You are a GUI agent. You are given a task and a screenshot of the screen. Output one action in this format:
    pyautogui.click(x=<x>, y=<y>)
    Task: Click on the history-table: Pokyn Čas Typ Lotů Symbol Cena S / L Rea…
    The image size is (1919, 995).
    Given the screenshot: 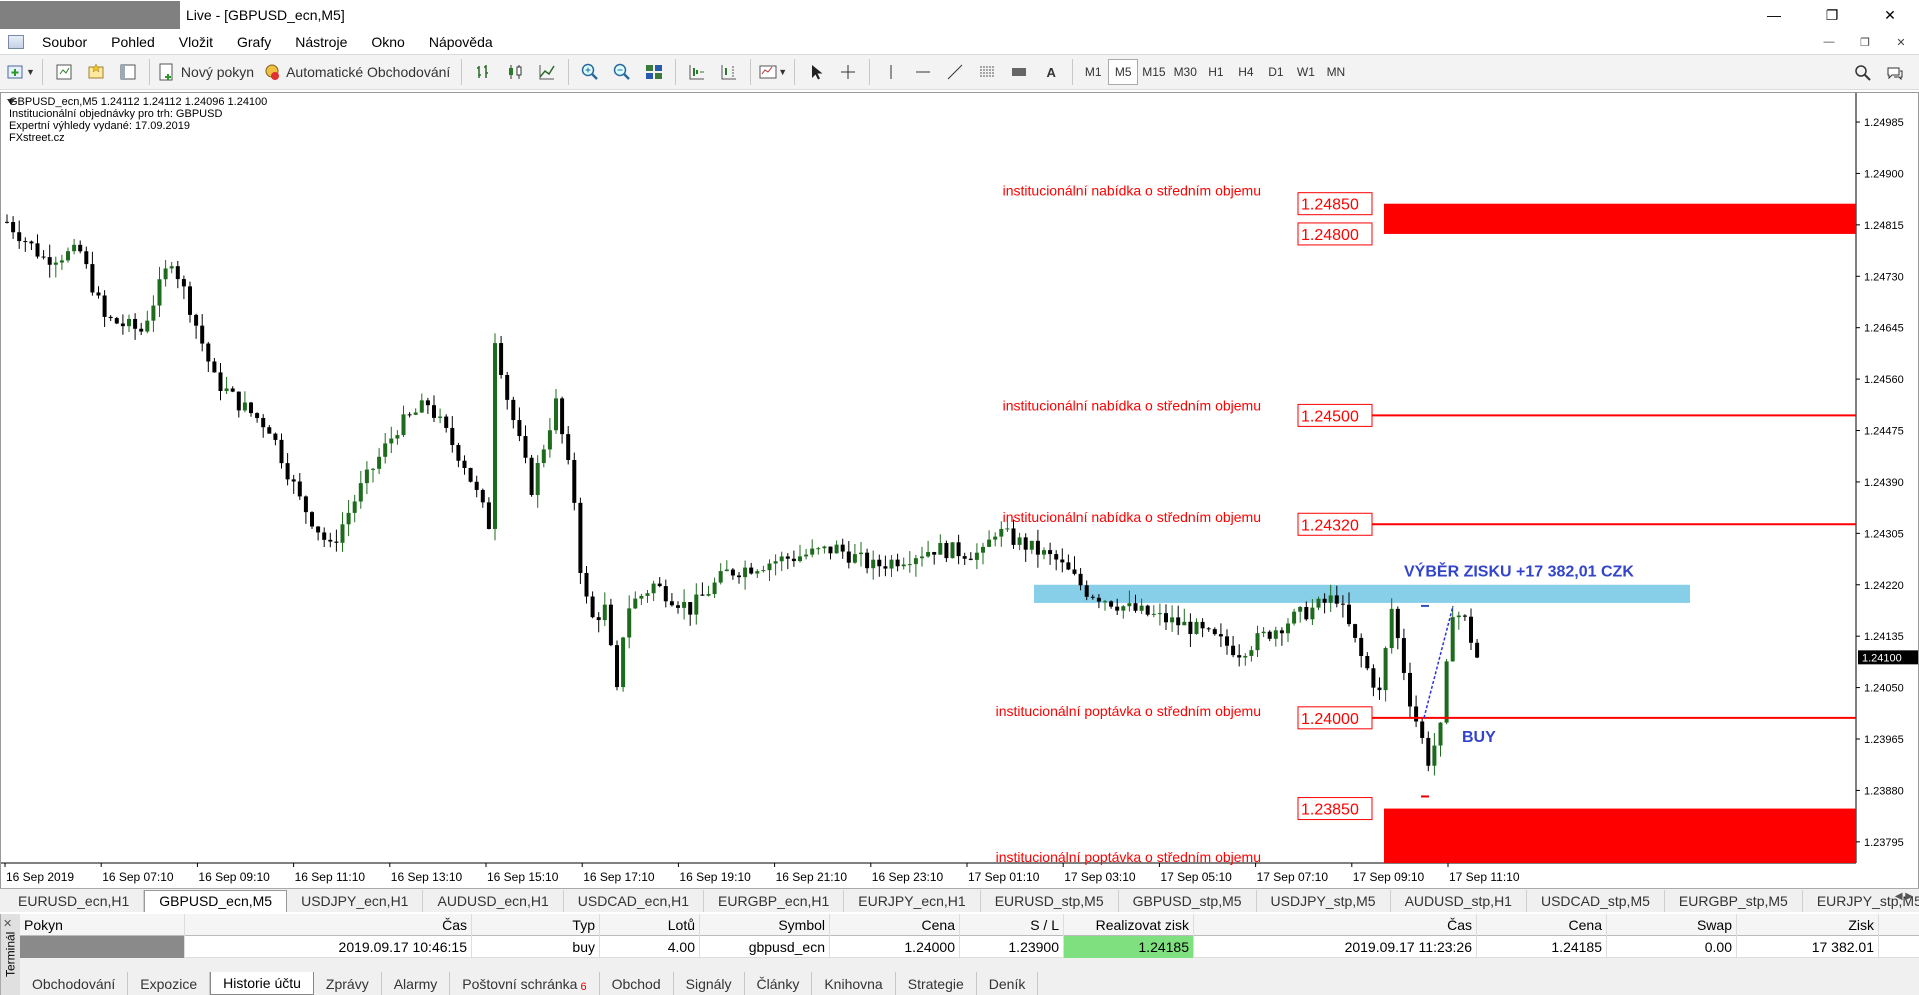 What is the action you would take?
    pyautogui.click(x=969, y=935)
    